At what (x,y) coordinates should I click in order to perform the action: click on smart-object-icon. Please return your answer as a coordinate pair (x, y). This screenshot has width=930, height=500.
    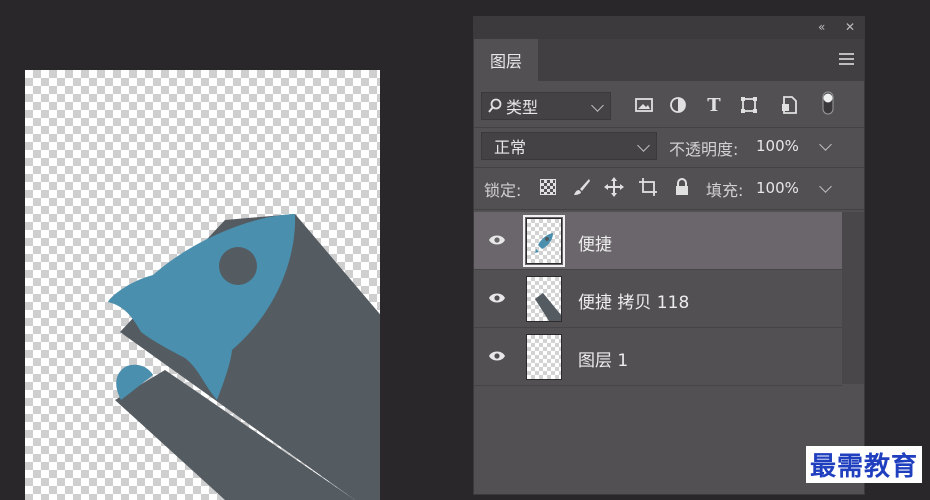
    Looking at the image, I should click on (789, 105).